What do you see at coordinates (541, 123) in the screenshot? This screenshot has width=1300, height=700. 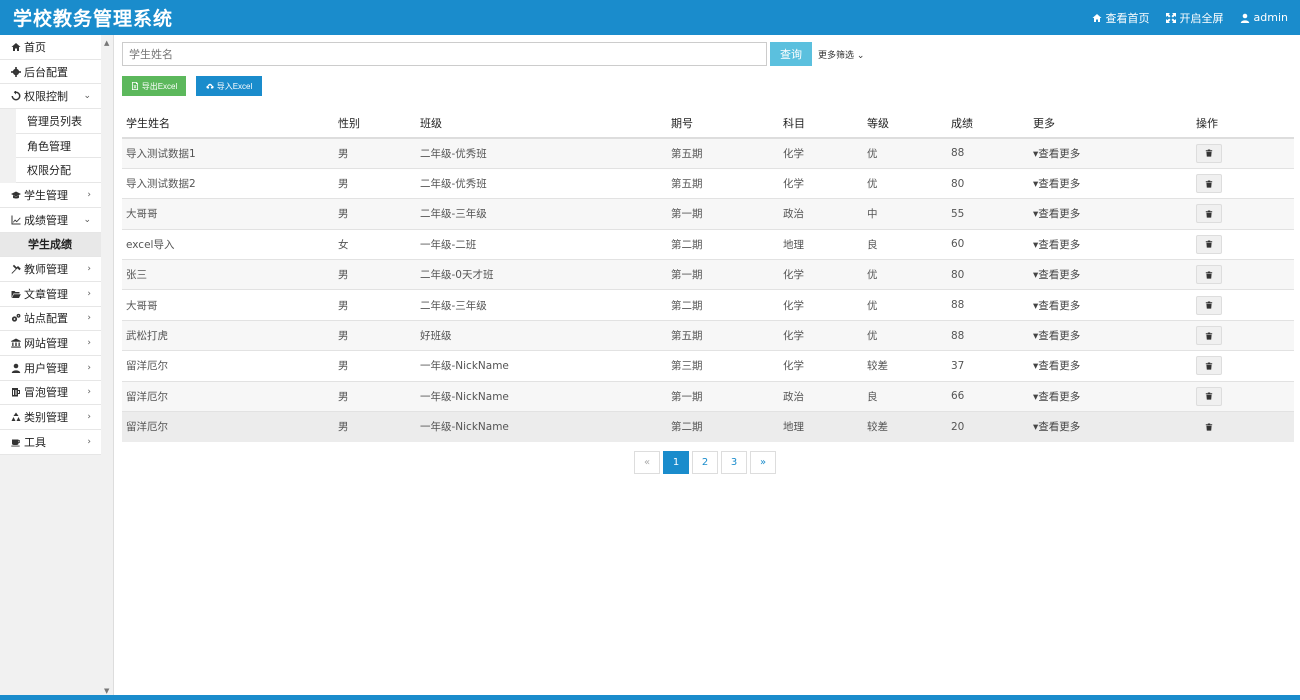 I see `col-header-class: 班级` at bounding box center [541, 123].